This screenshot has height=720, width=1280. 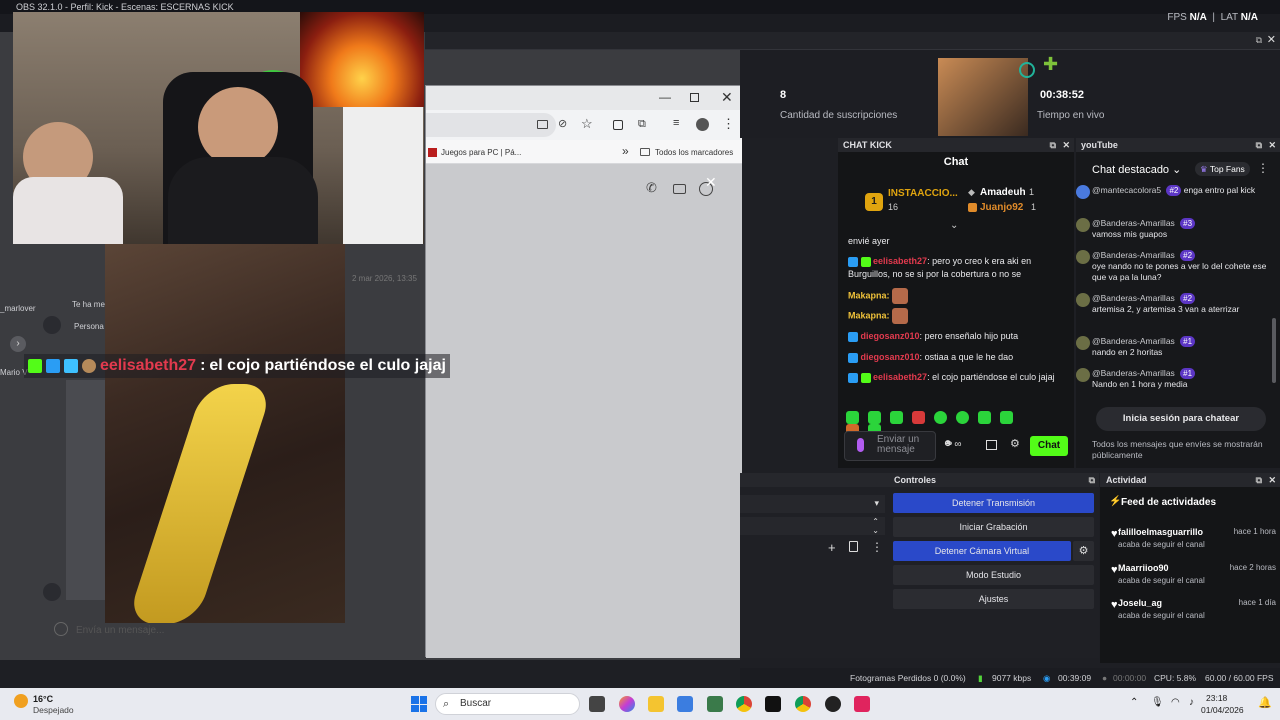 What do you see at coordinates (89, 326) in the screenshot?
I see `dm-snippet: Persona` at bounding box center [89, 326].